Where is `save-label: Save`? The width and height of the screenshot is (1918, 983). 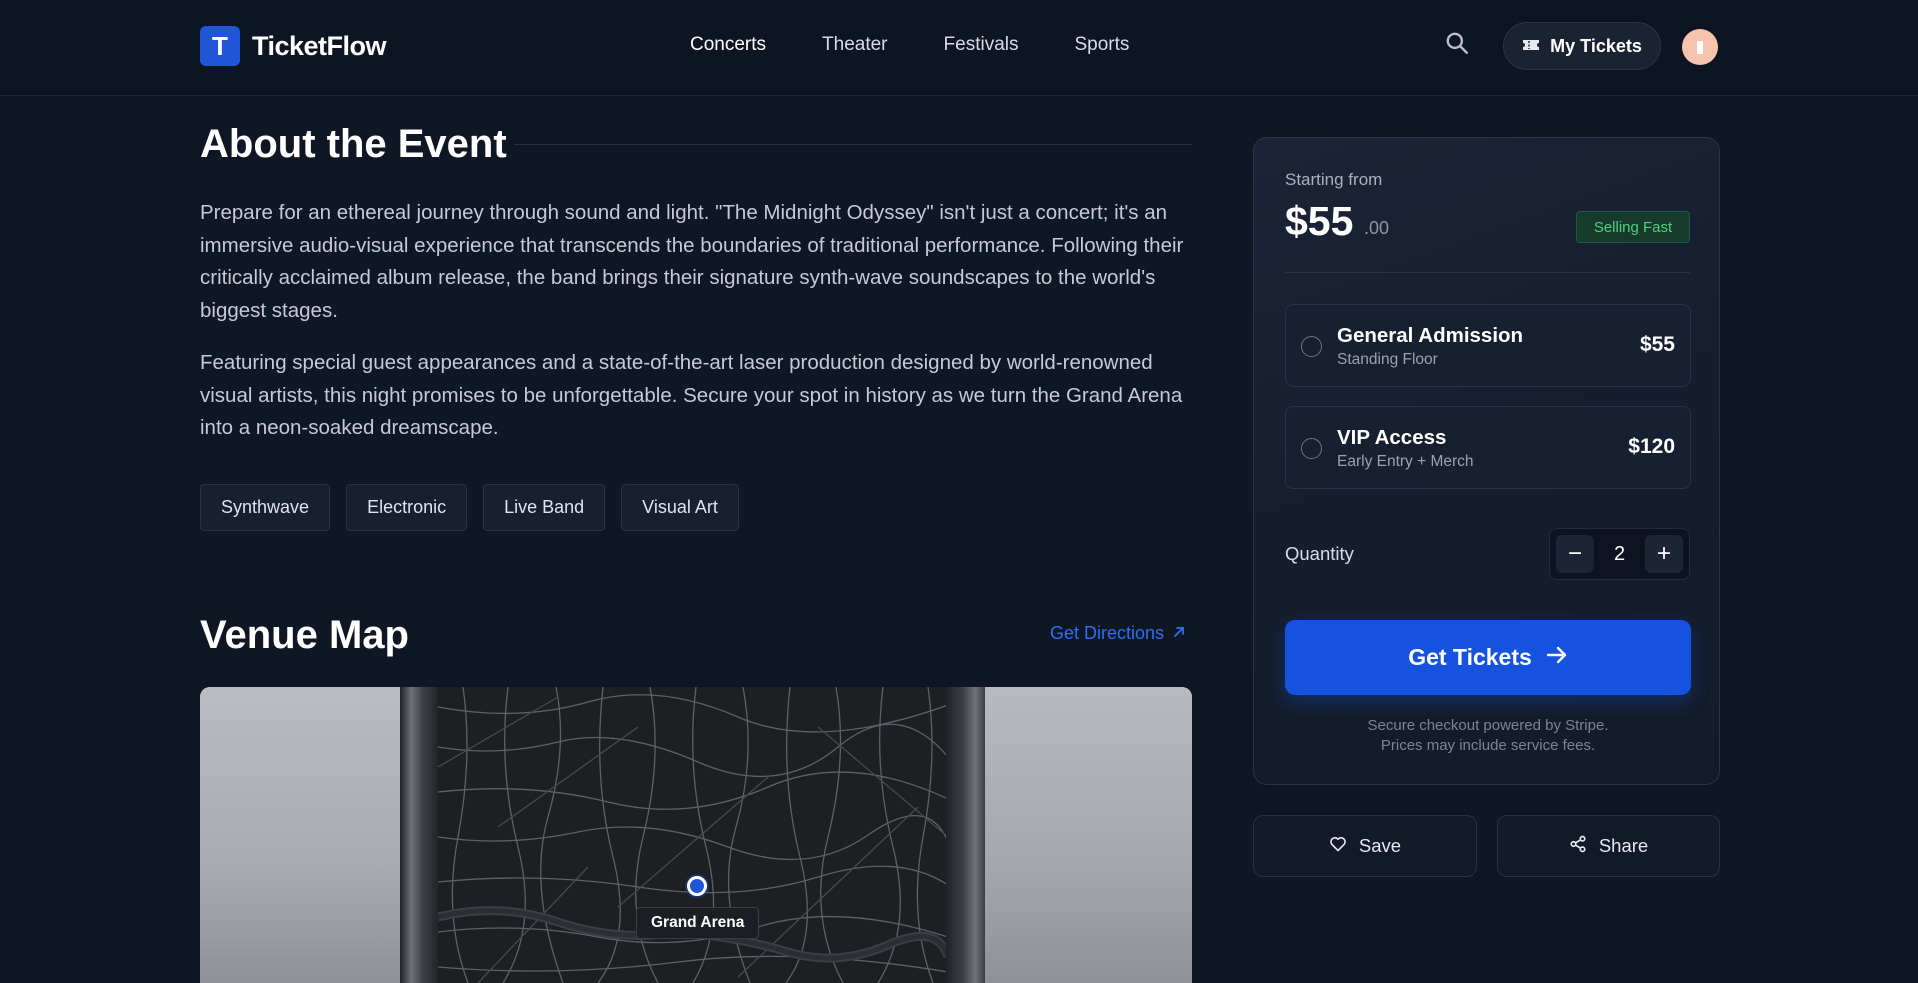
save-label: Save is located at coordinates (1380, 845).